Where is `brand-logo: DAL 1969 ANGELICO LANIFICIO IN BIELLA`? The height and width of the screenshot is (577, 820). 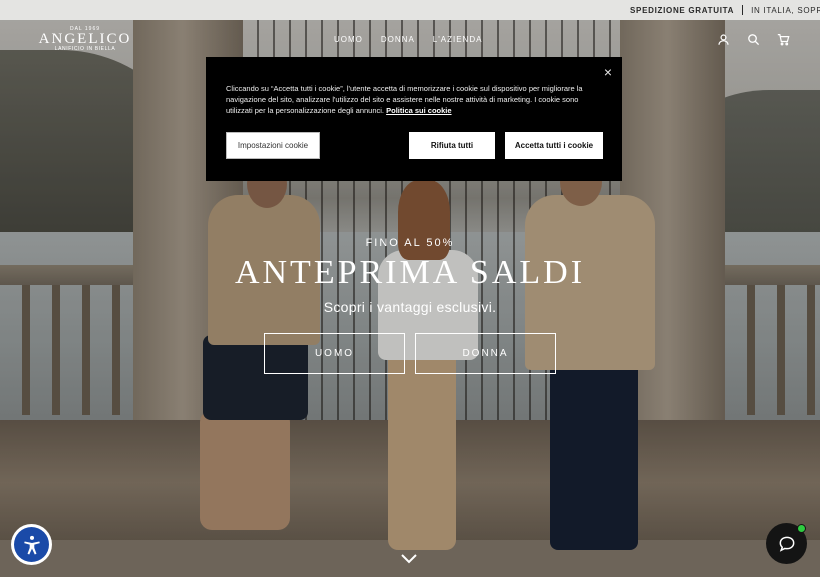
brand-logo: DAL 1969 ANGELICO LANIFICIO IN BIELLA is located at coordinates (85, 39).